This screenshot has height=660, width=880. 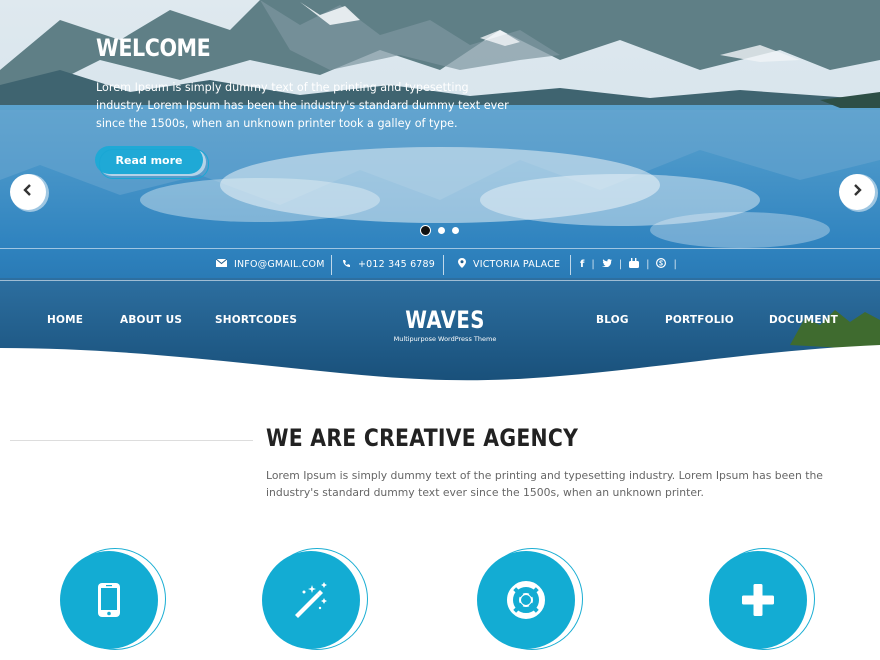 I want to click on slider-dots, so click(x=439, y=230).